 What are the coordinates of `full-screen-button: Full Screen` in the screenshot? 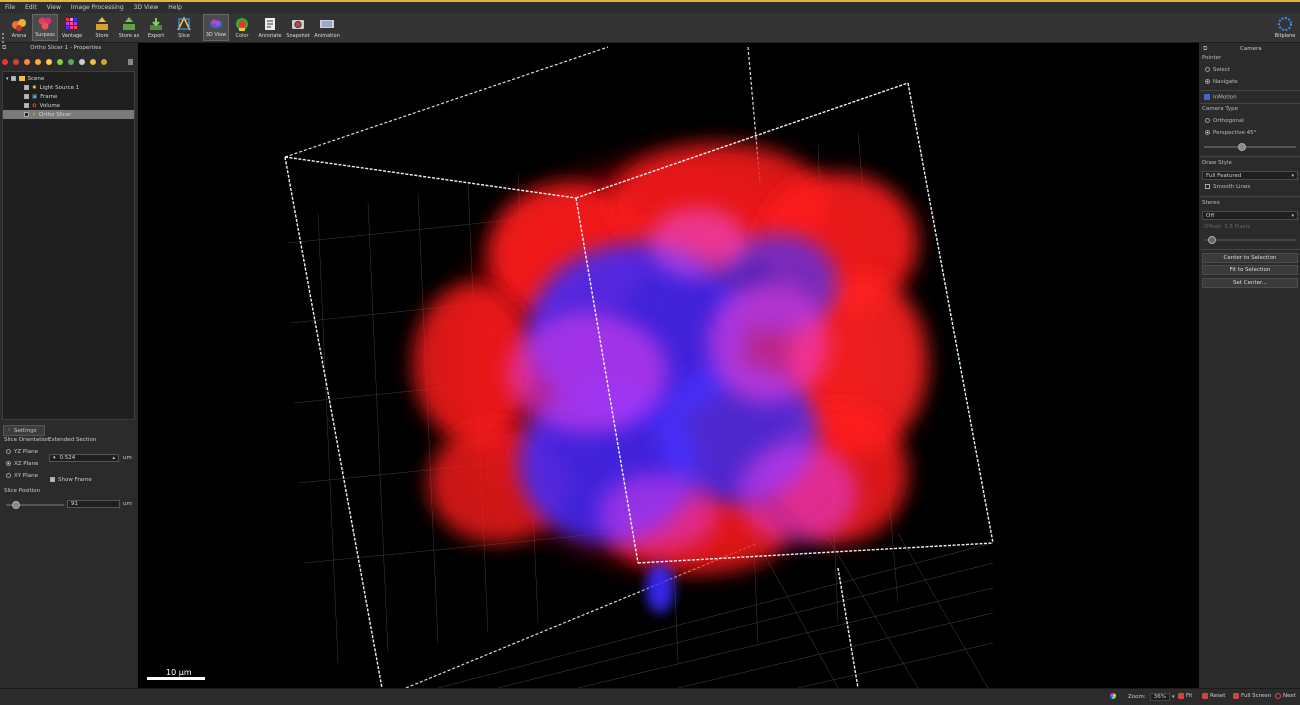 It's located at (1252, 696).